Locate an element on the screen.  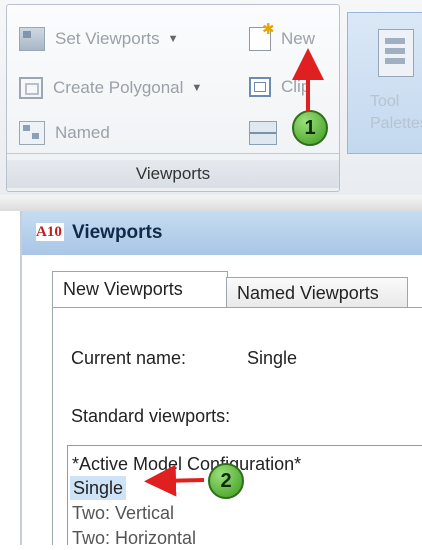
title-bar: A10 Viewports is located at coordinates (222, 233).